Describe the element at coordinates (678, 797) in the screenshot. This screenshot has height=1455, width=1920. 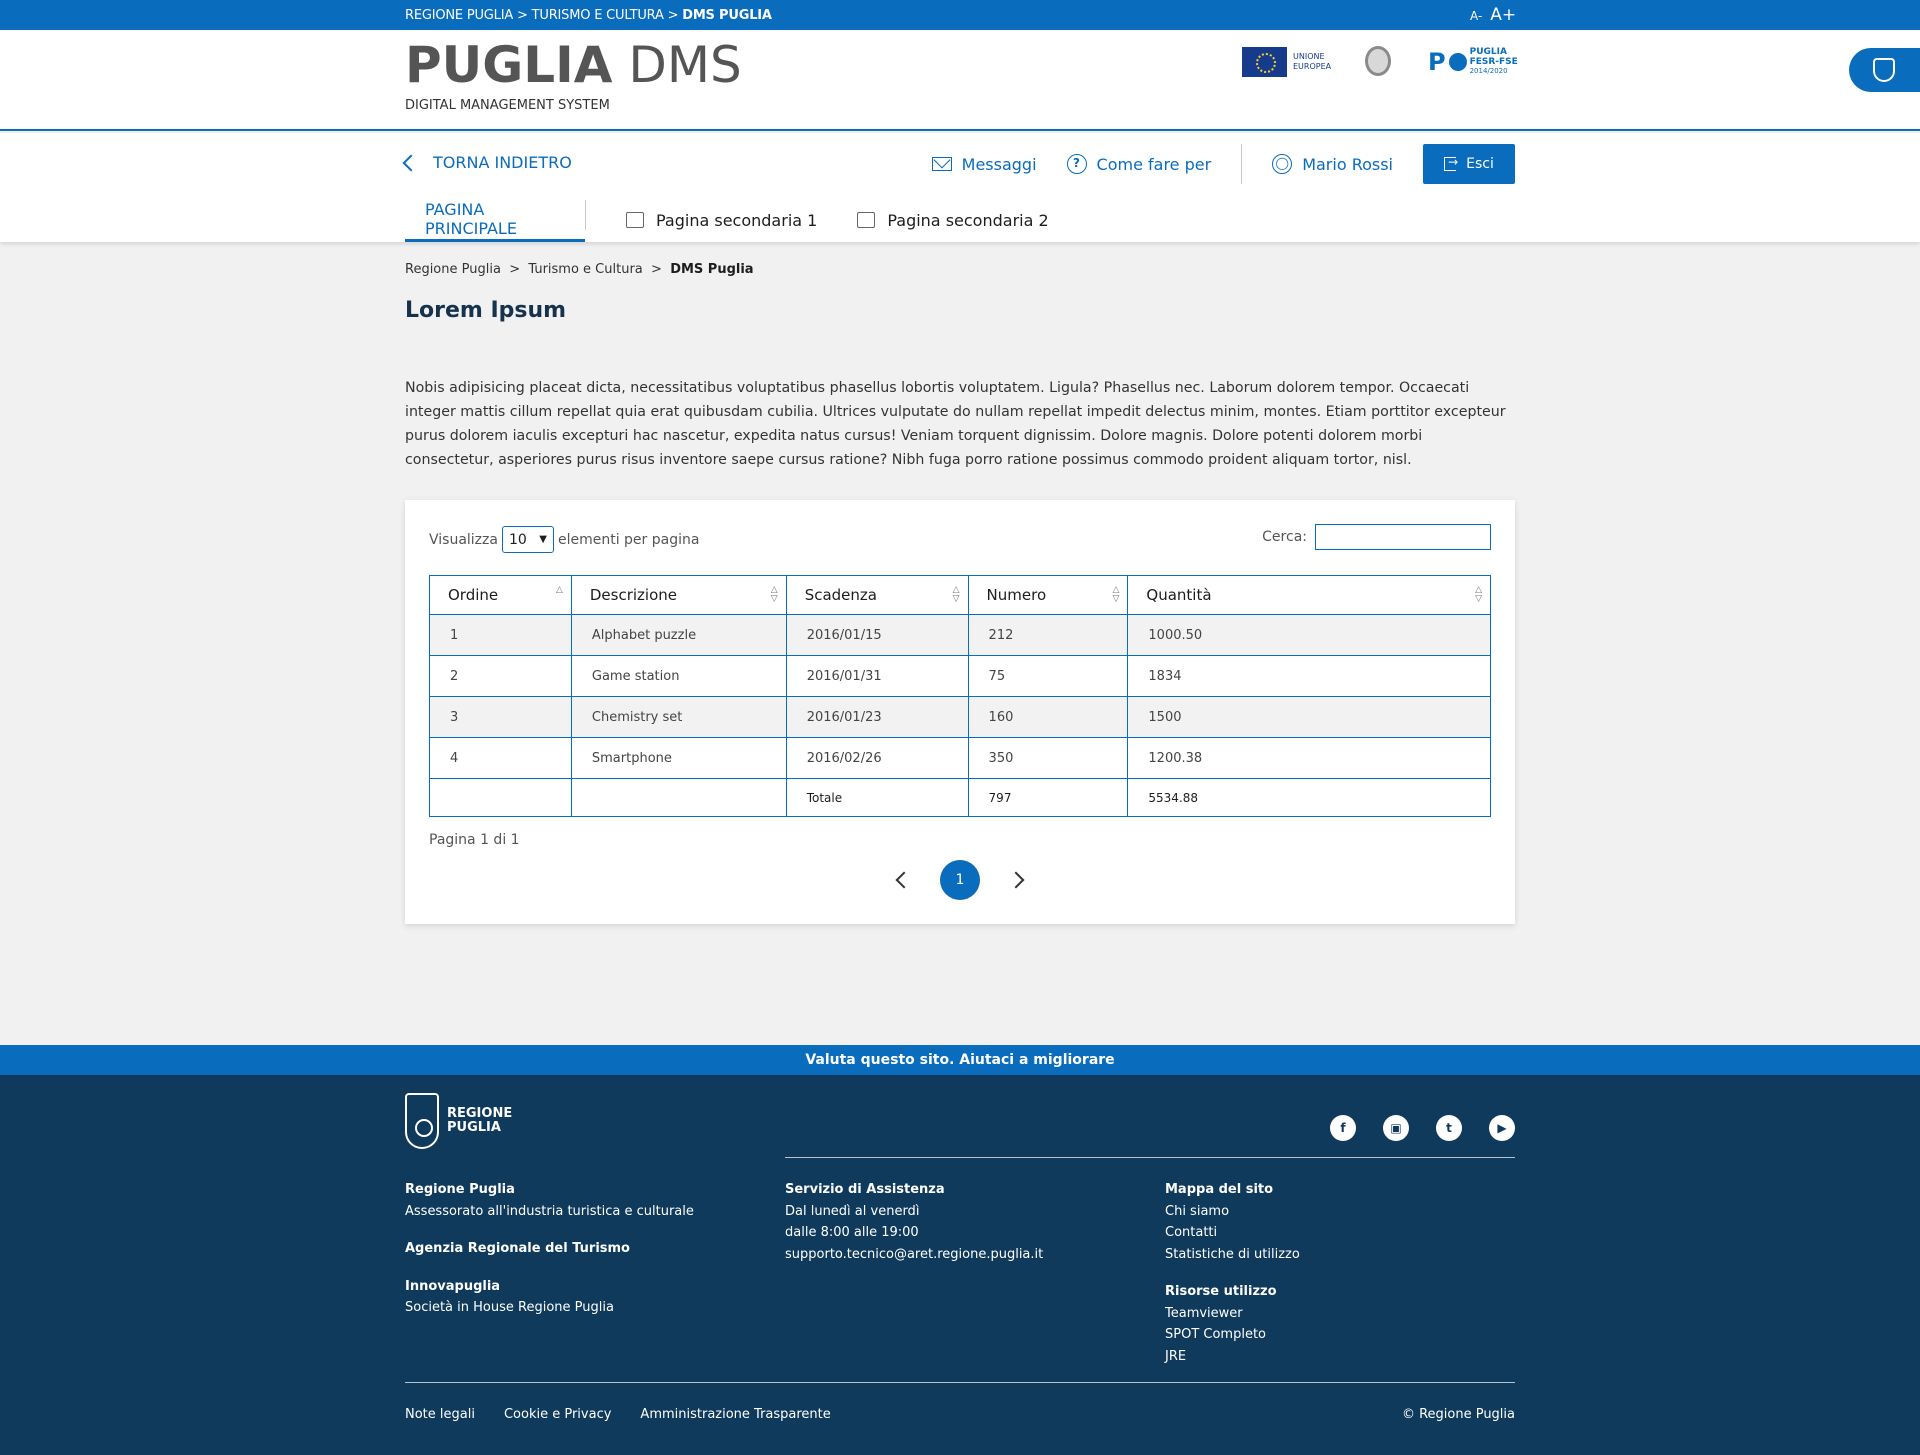
I see `cell-empty` at that location.